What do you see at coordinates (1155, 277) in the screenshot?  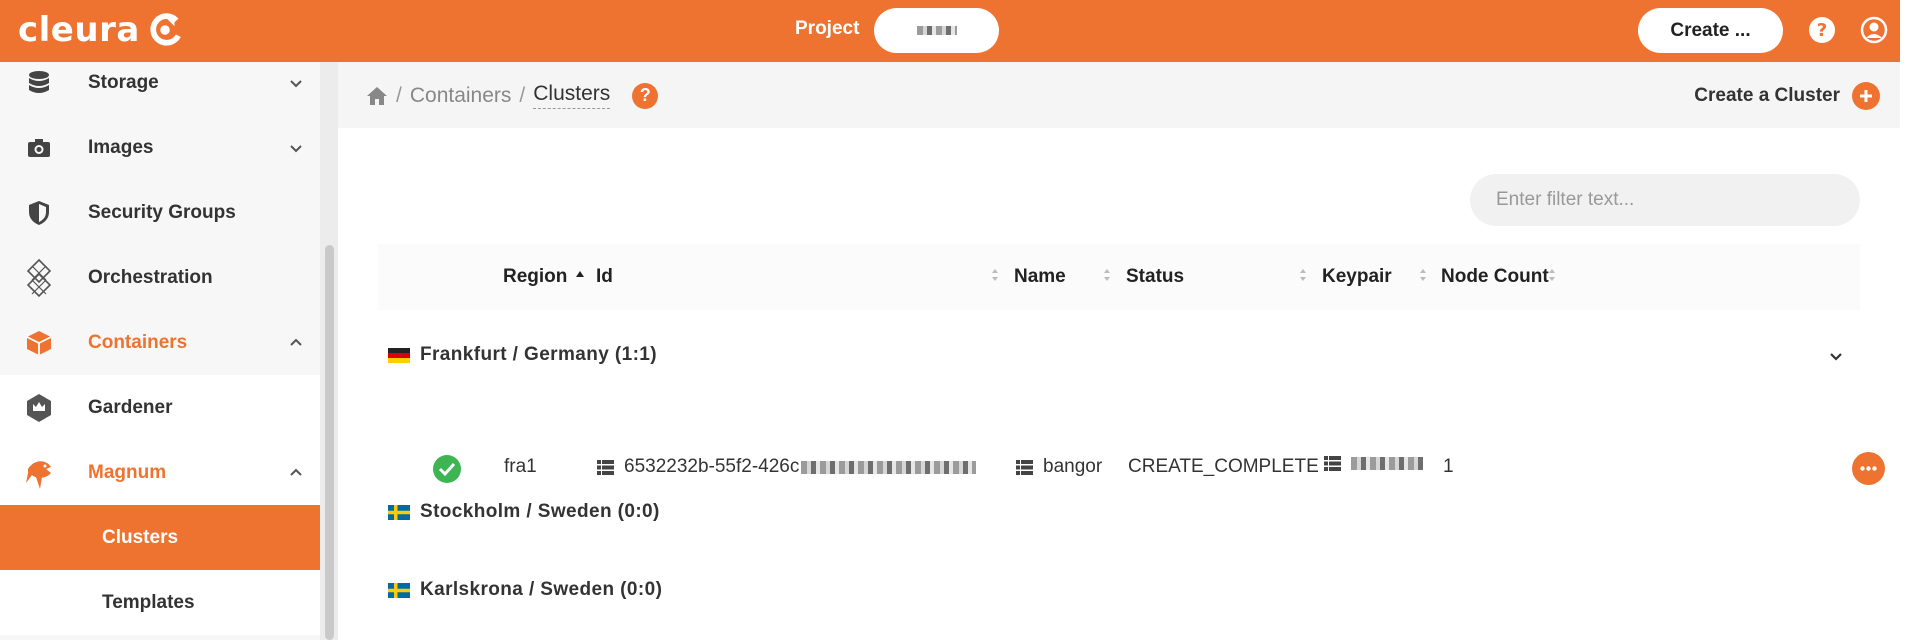 I see `column-header-status: Status` at bounding box center [1155, 277].